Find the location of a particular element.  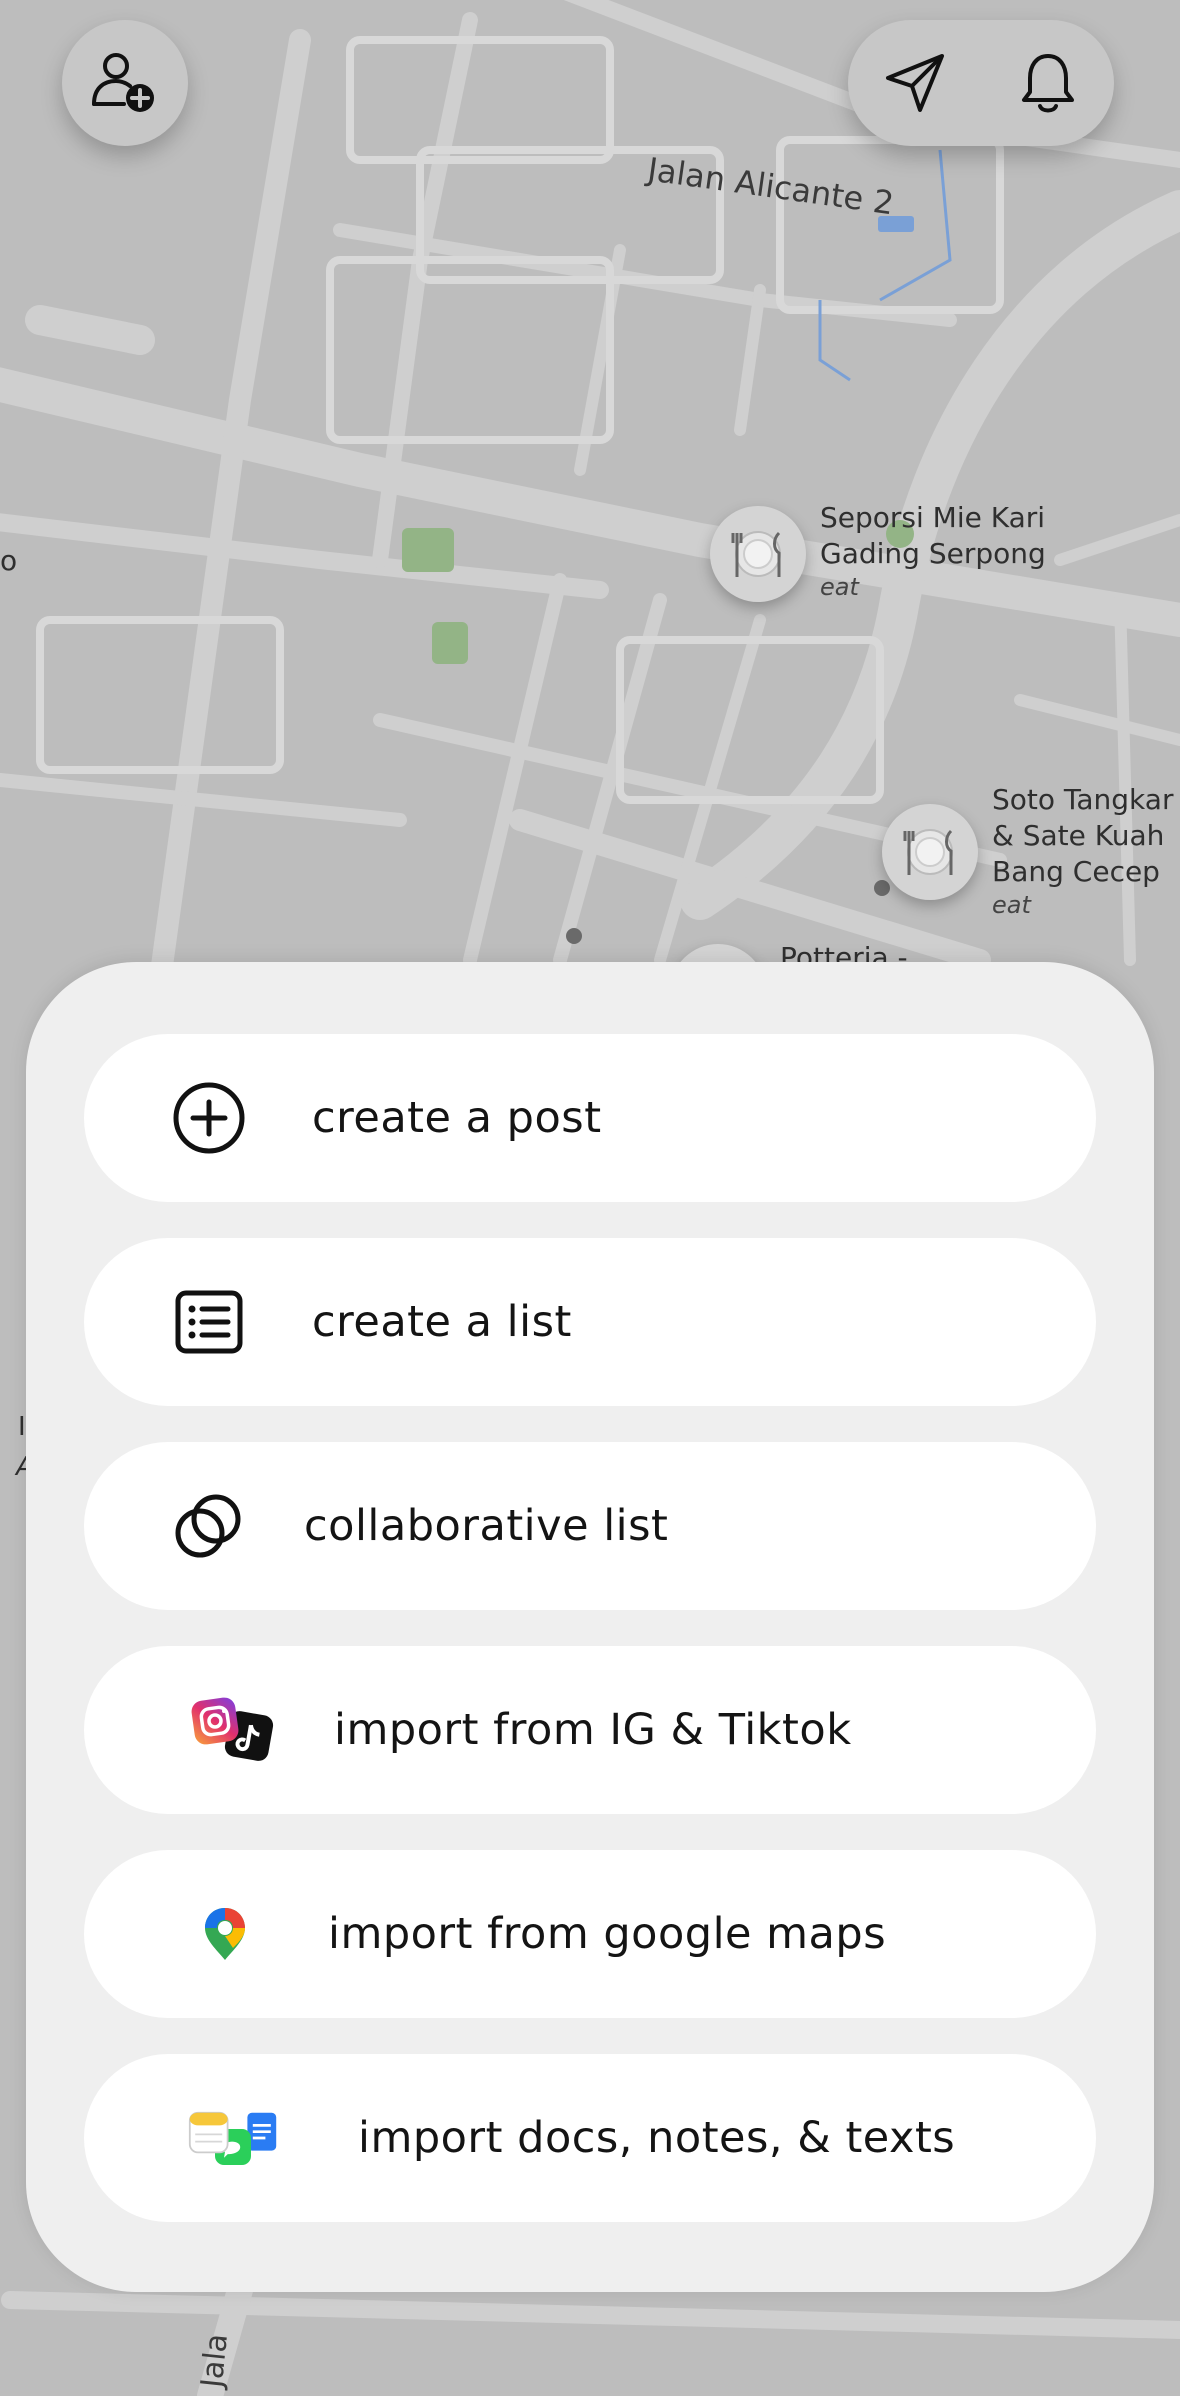

import-google-maps-label: import from google maps is located at coordinates (607, 1934).